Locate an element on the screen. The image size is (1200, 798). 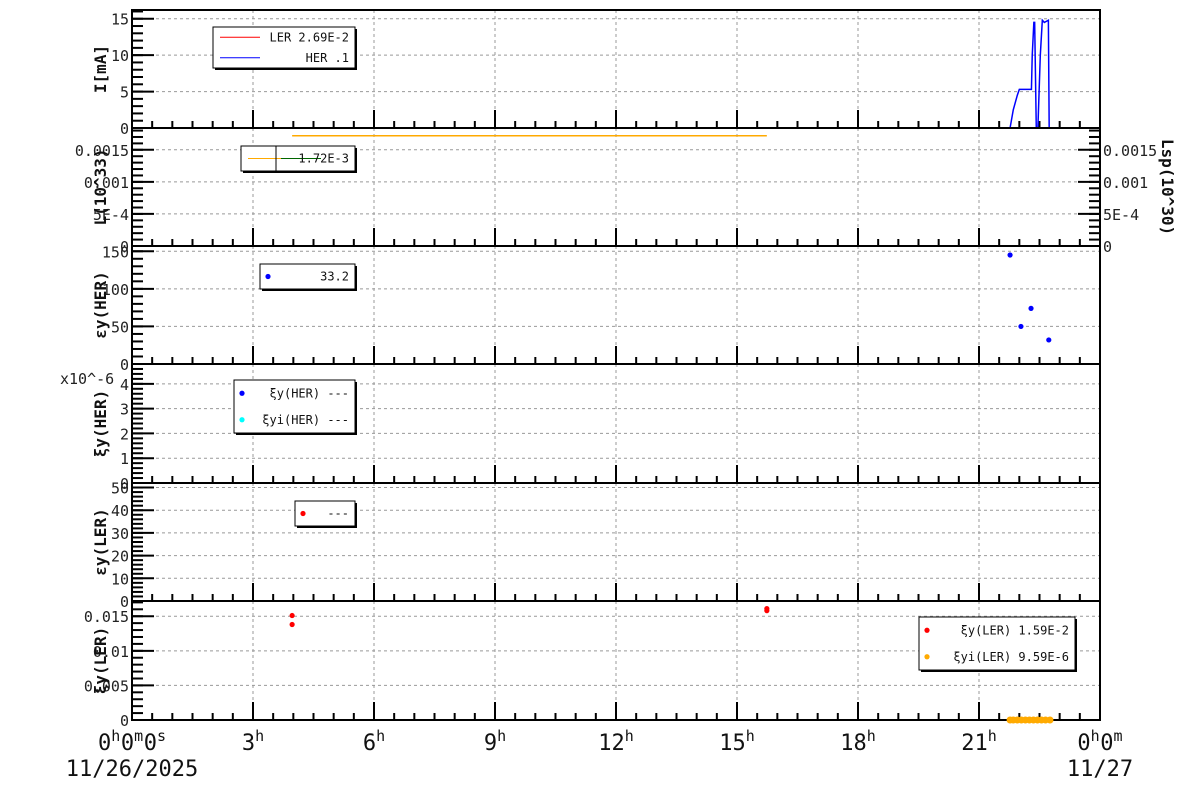
x-tick-value: 21 is located at coordinates (974, 743).